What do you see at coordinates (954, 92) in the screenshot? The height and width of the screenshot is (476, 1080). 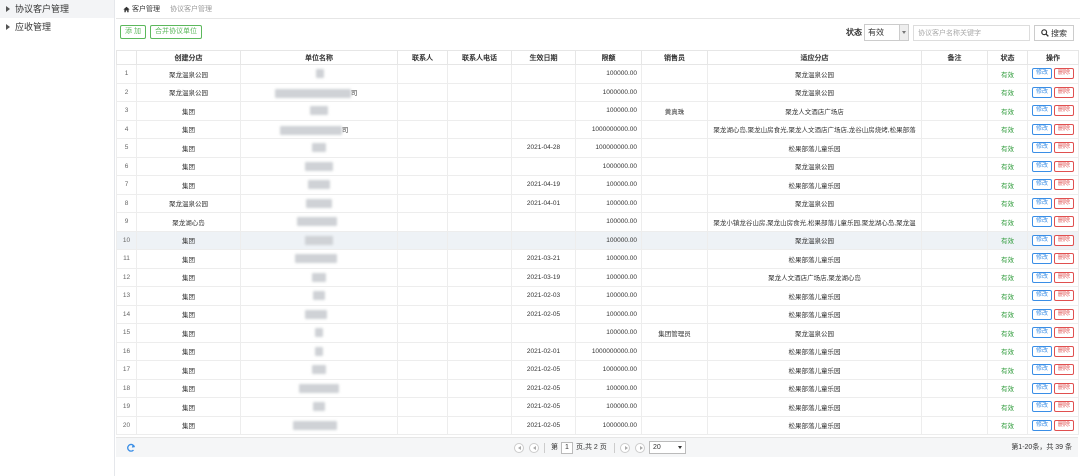 I see `cell-remark` at bounding box center [954, 92].